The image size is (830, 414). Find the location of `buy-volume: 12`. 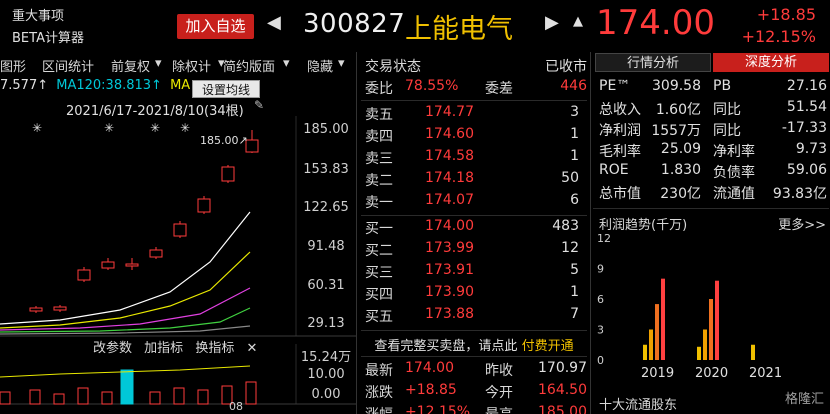

buy-volume: 12 is located at coordinates (570, 248).